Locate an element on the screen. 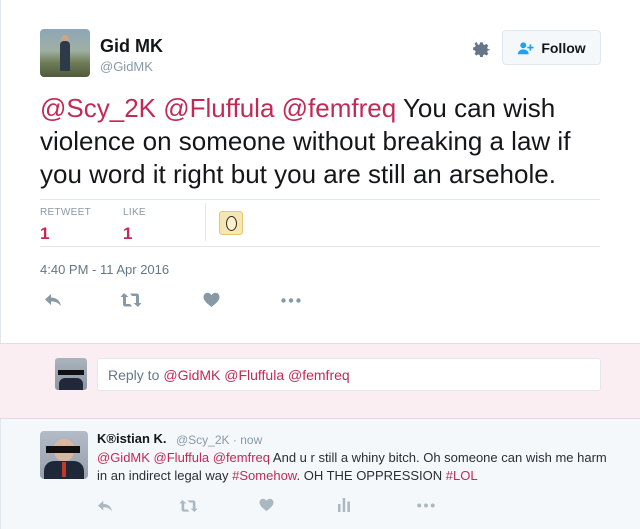 The height and width of the screenshot is (529, 640). analytics-icon is located at coordinates (344, 504).